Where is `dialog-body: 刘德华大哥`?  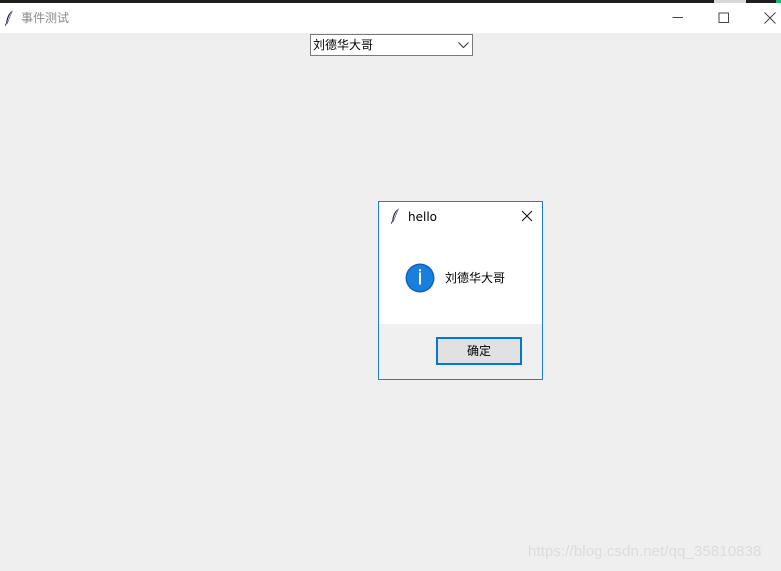 dialog-body: 刘德华大哥 is located at coordinates (460, 278).